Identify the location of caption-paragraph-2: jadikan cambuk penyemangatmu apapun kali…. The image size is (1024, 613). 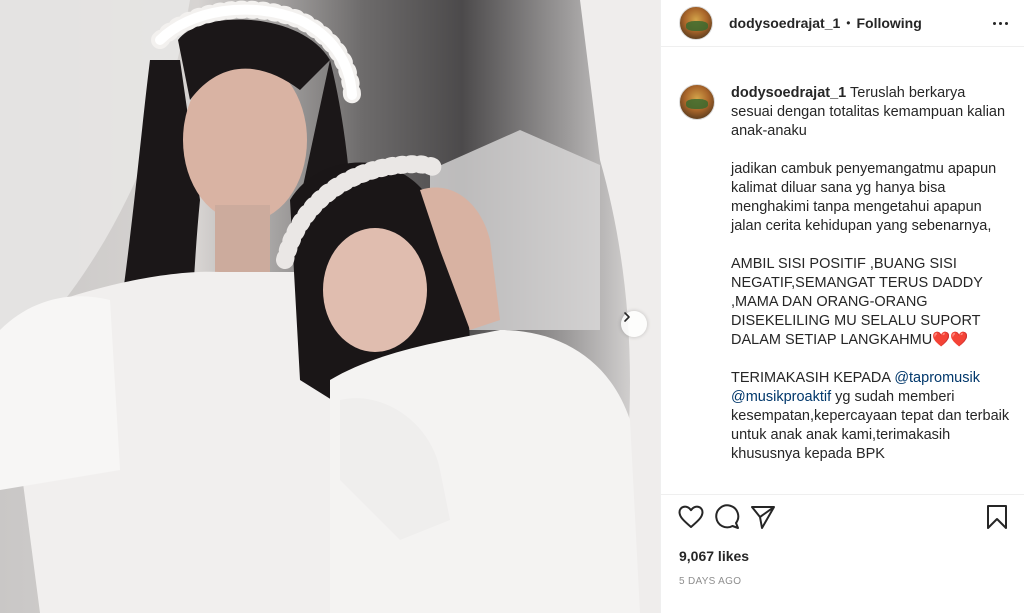
(864, 197).